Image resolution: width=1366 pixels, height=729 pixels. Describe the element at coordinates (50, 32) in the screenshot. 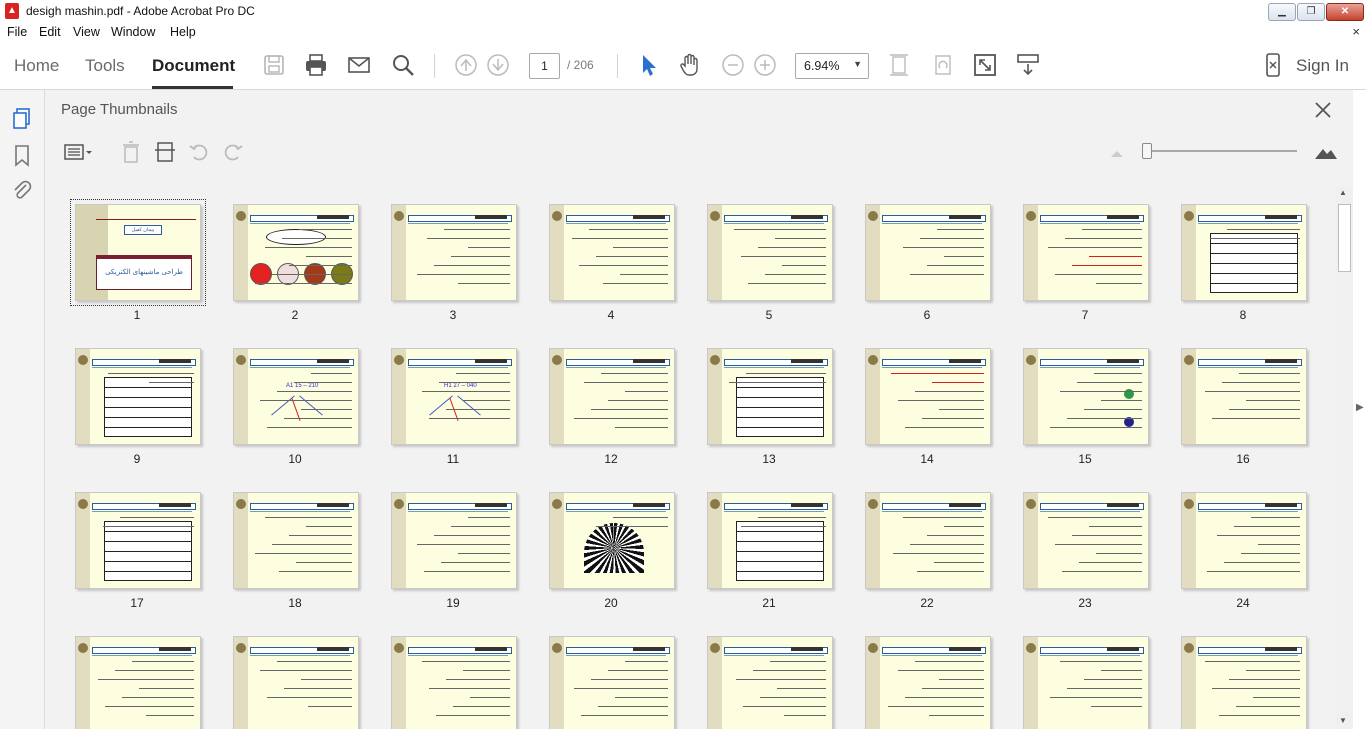

I see `menu-edit: Edit` at that location.